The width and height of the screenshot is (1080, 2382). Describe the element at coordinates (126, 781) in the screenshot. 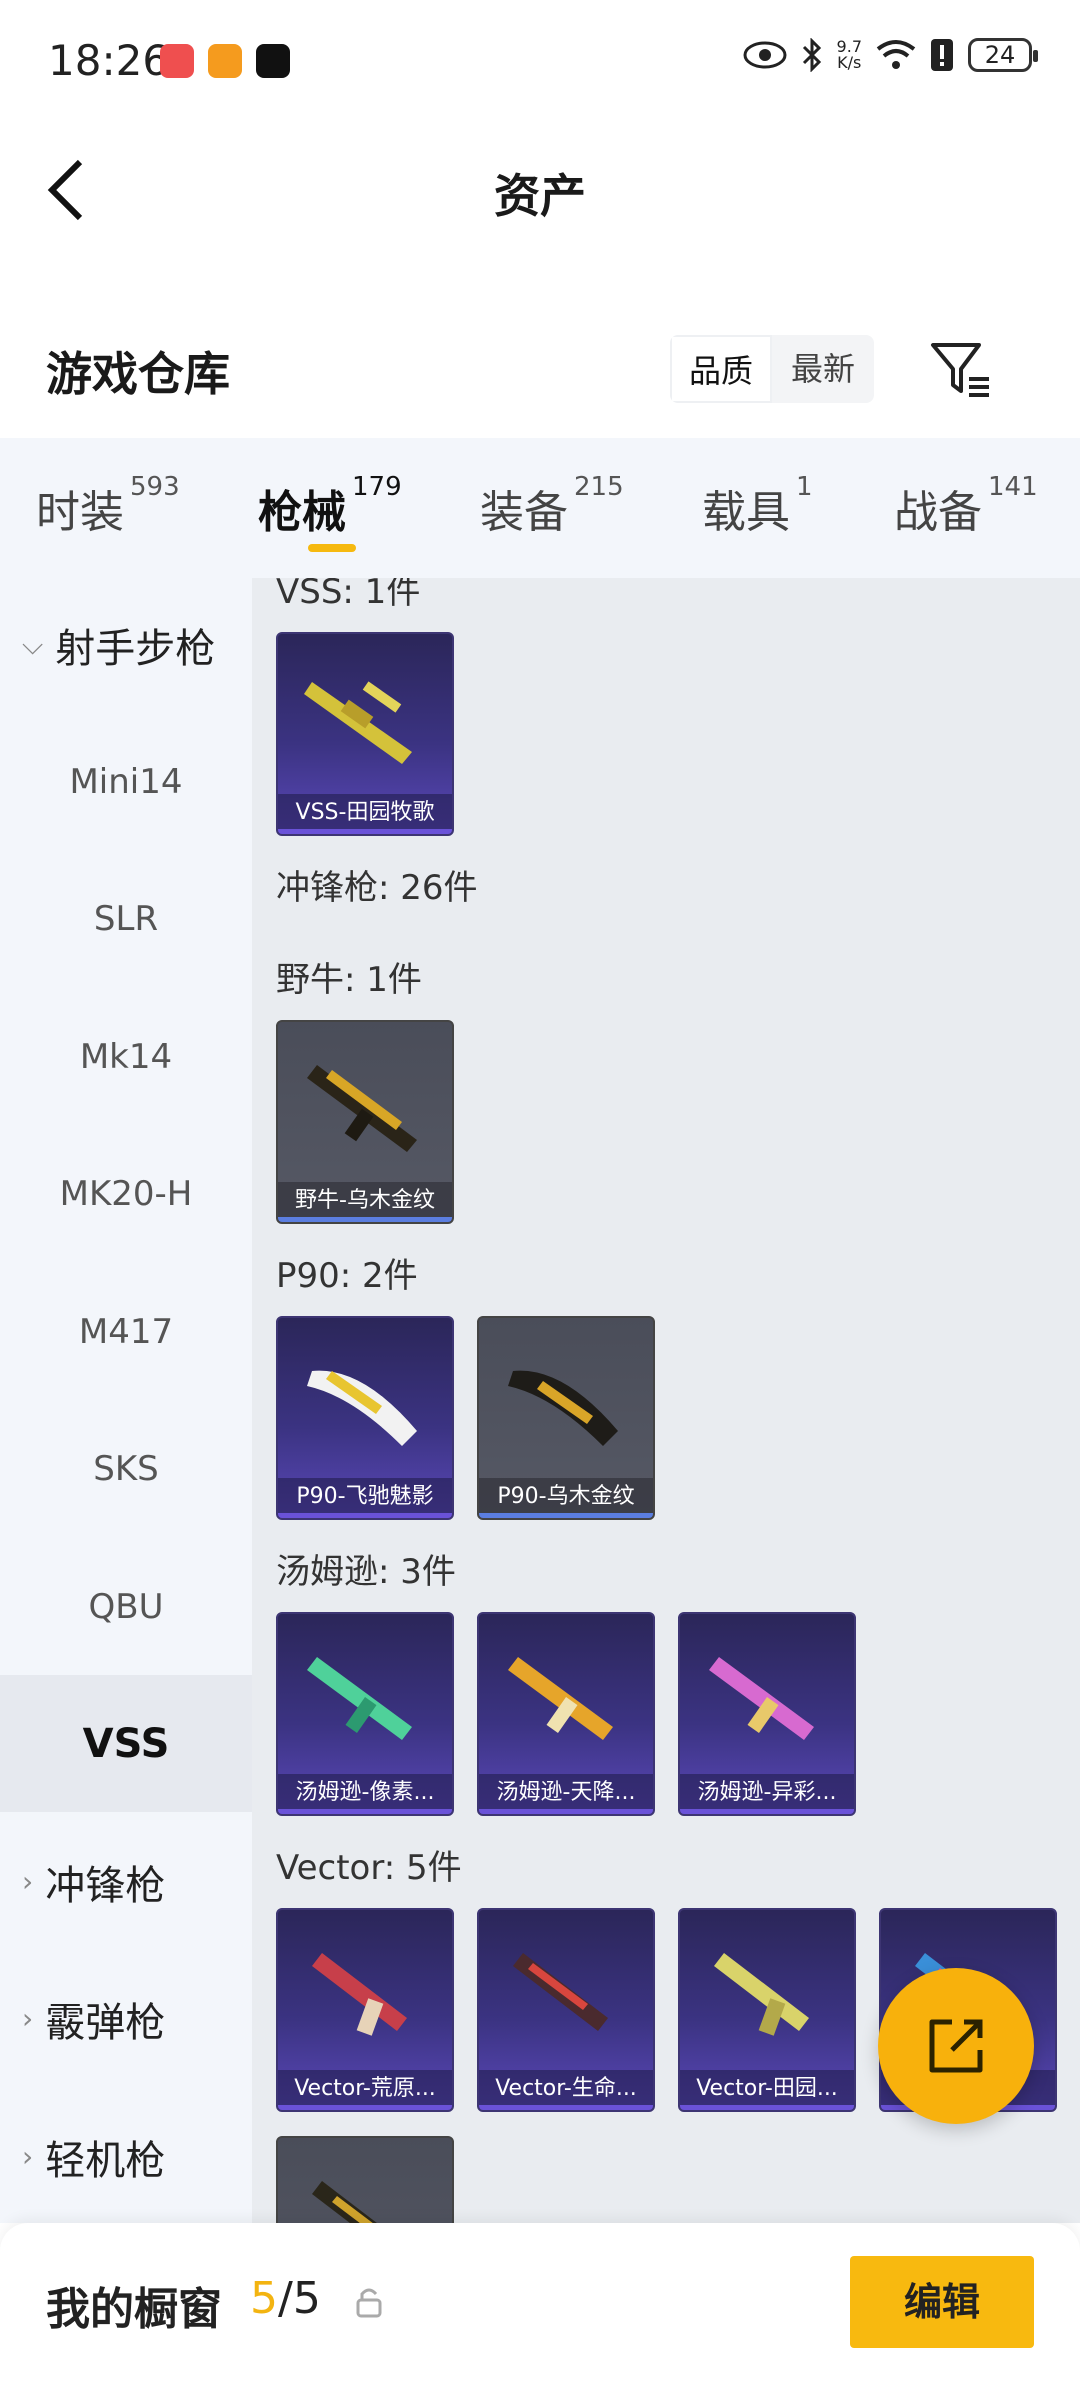

I see `sidebar-item-mini14: Mini14` at that location.